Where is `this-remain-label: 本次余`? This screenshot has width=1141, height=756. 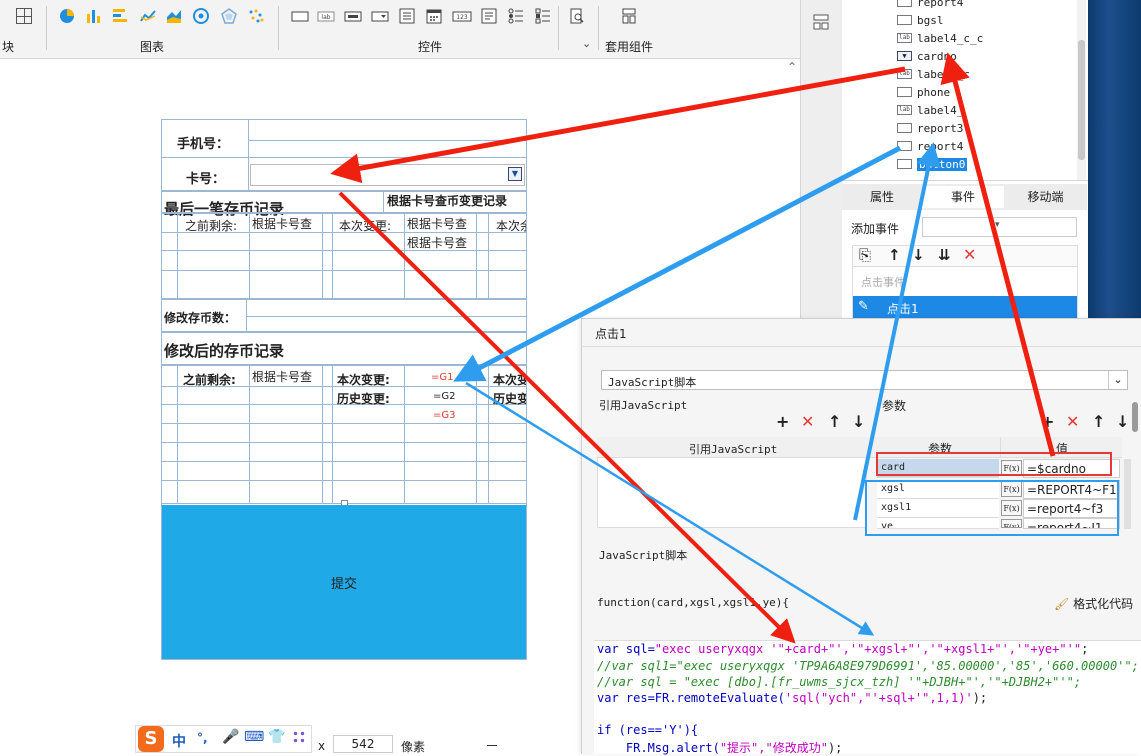
this-remain-label: 本次余 is located at coordinates (511, 226).